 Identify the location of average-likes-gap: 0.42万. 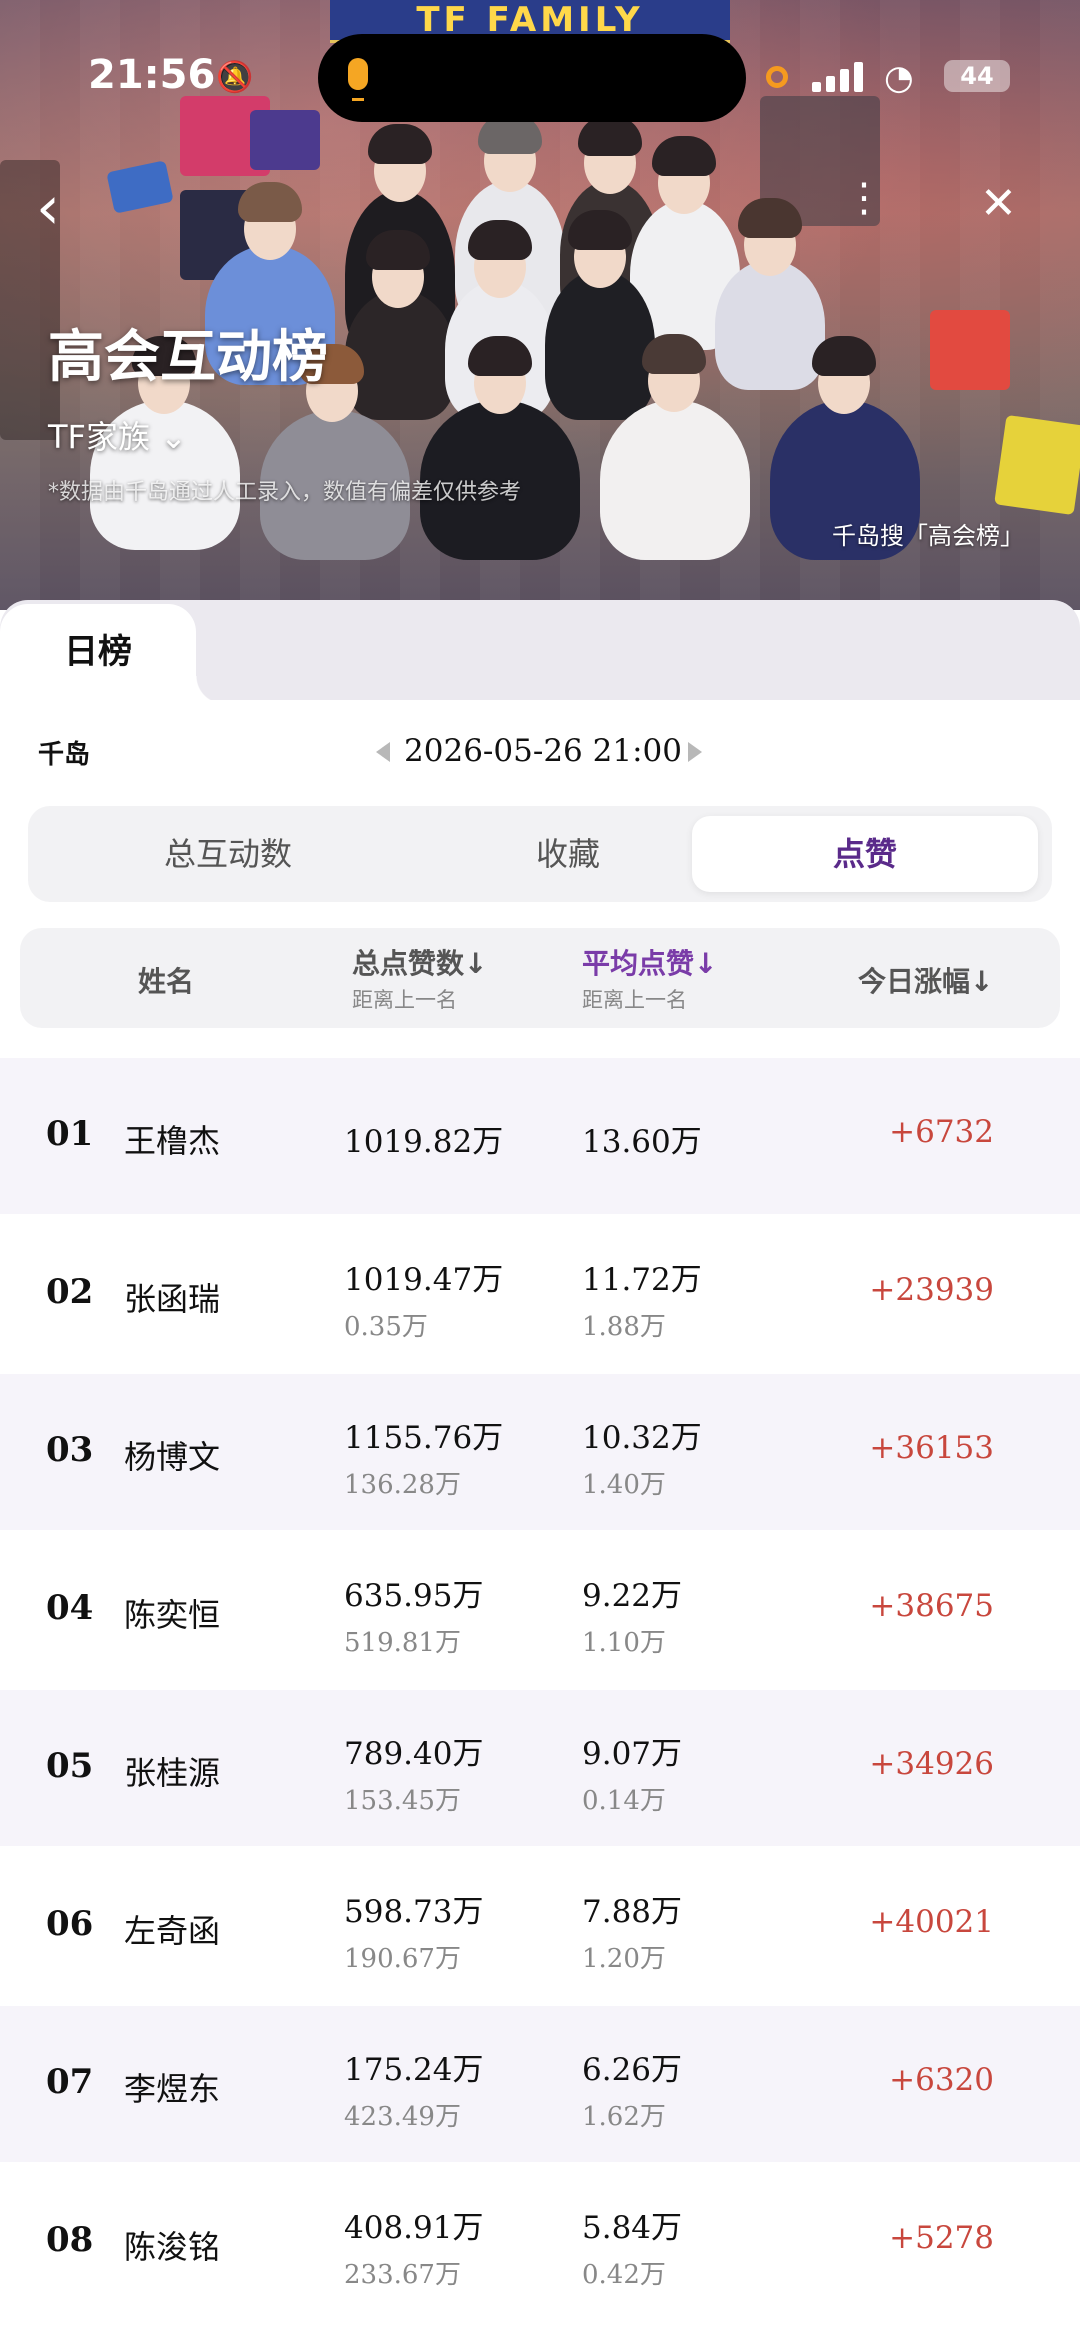
(624, 2275).